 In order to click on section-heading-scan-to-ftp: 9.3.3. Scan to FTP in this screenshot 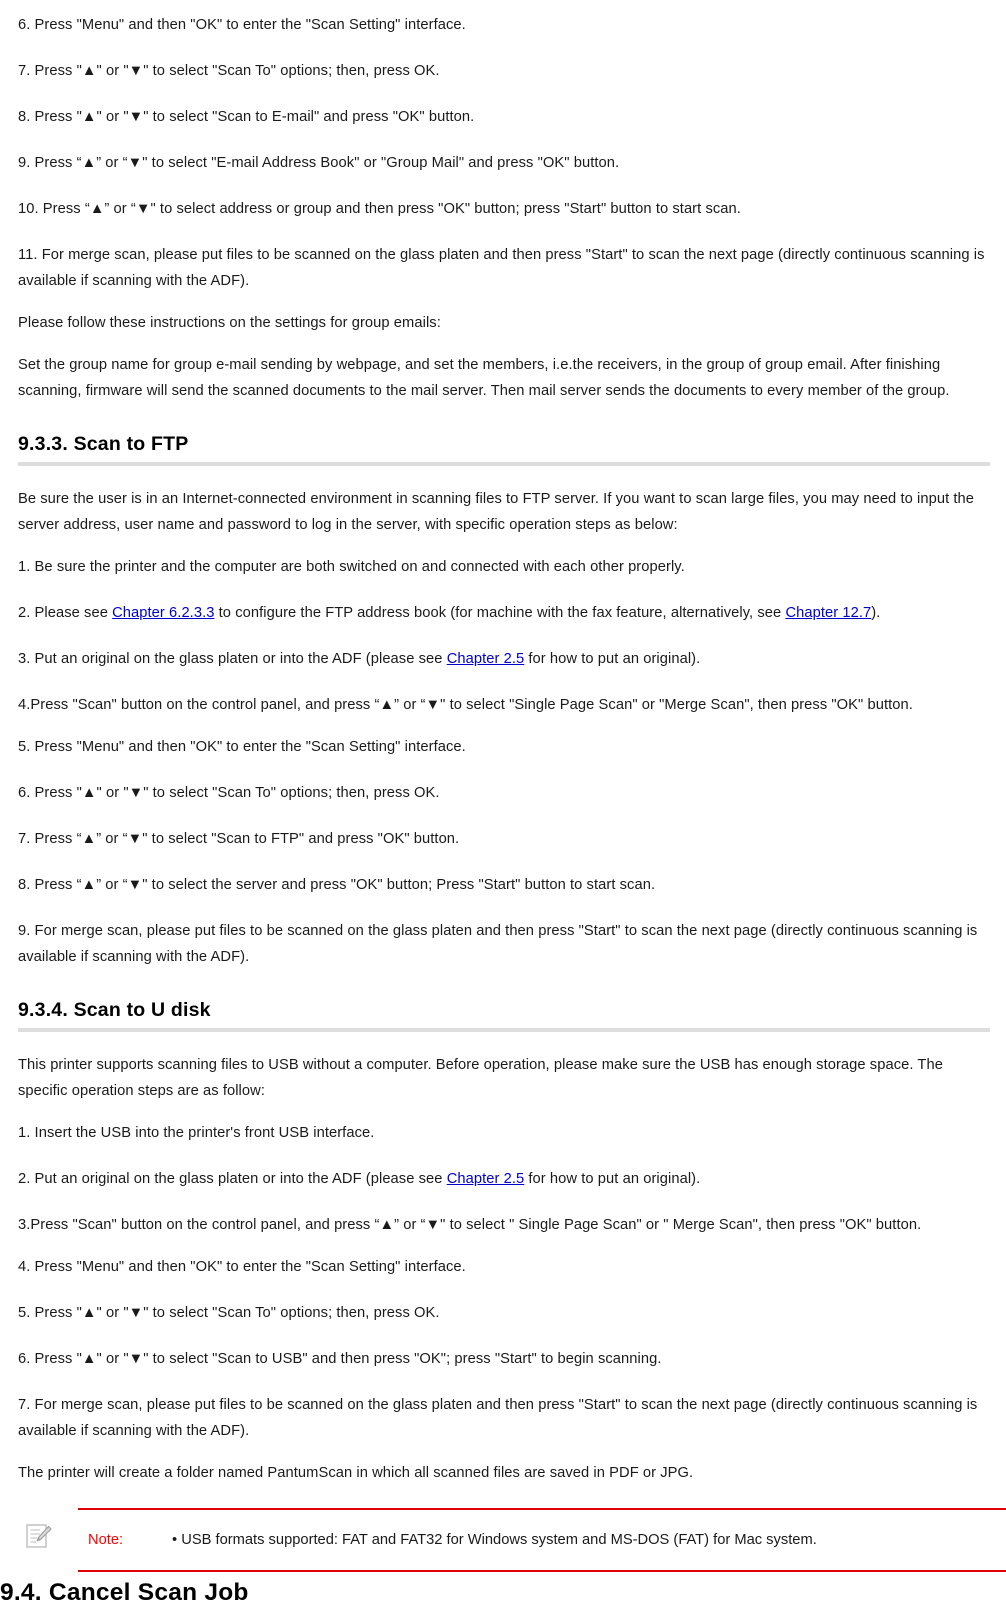, I will do `click(103, 444)`.